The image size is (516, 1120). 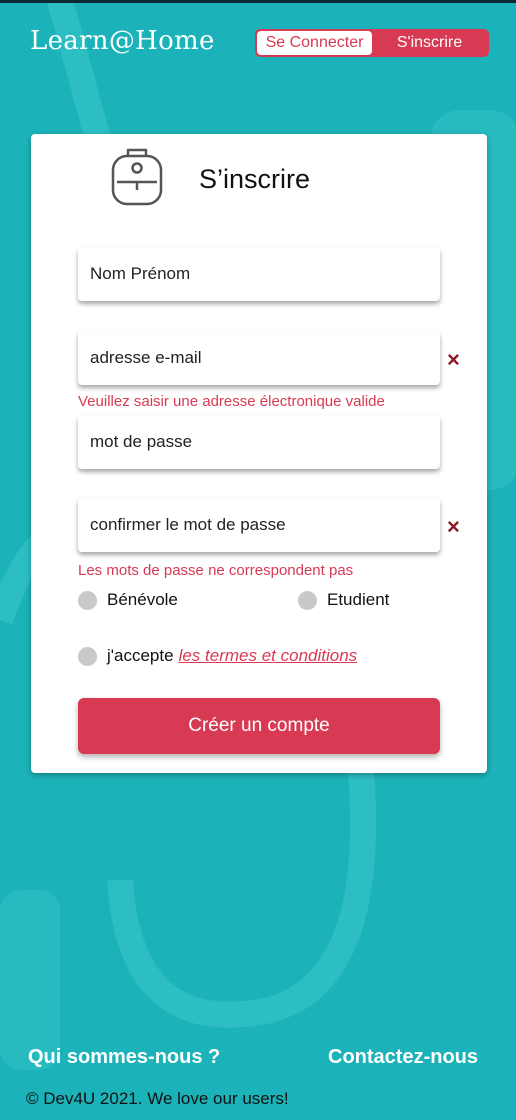 I want to click on accept-terms-checkbox: j'accepte les termes et conditions, so click(x=217, y=656).